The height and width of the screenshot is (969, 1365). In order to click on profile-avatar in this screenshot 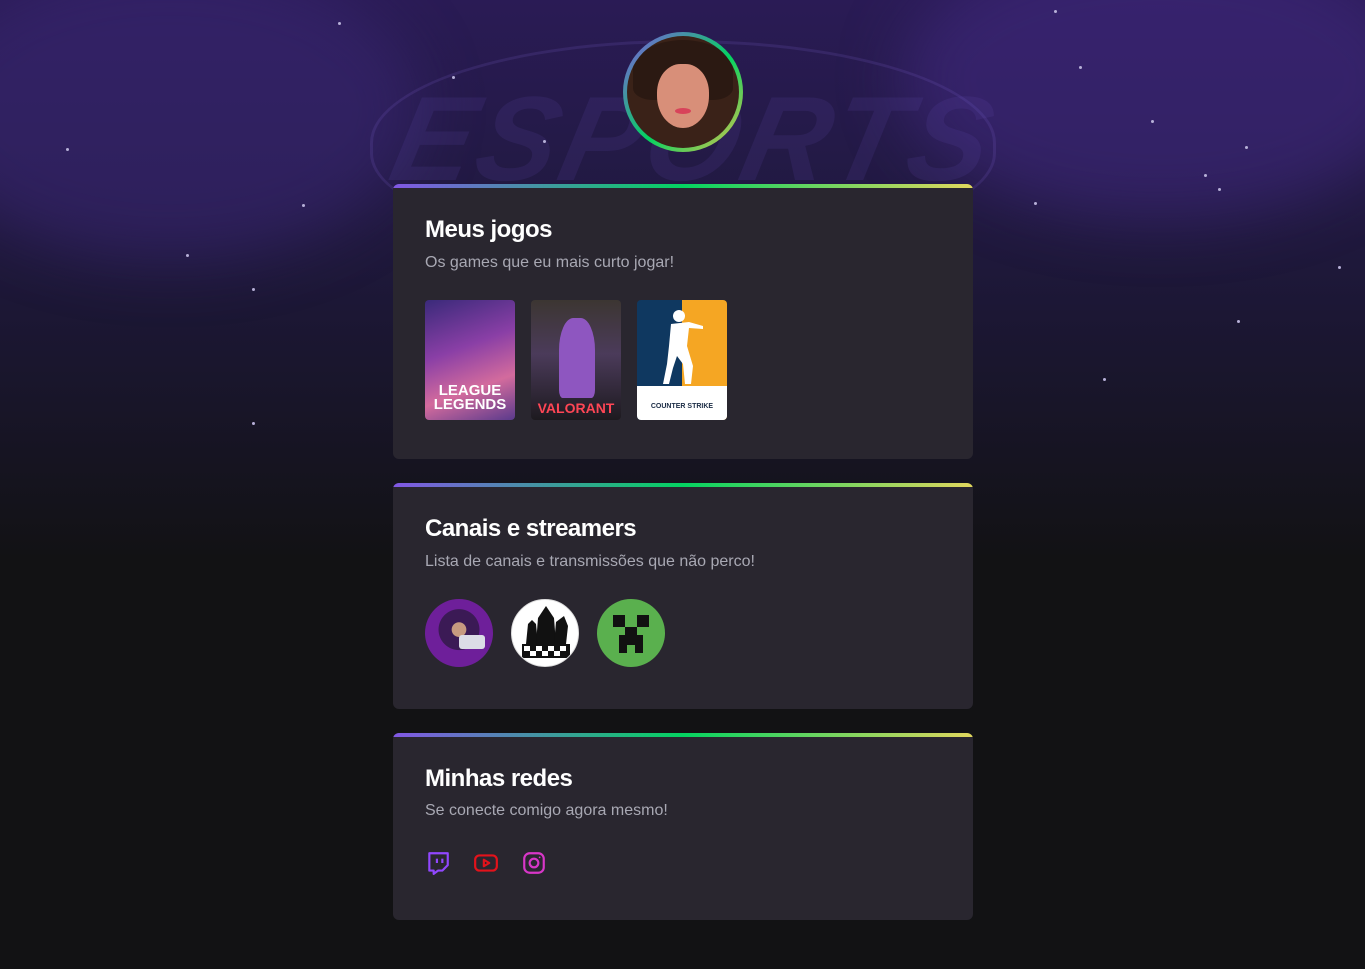, I will do `click(683, 92)`.